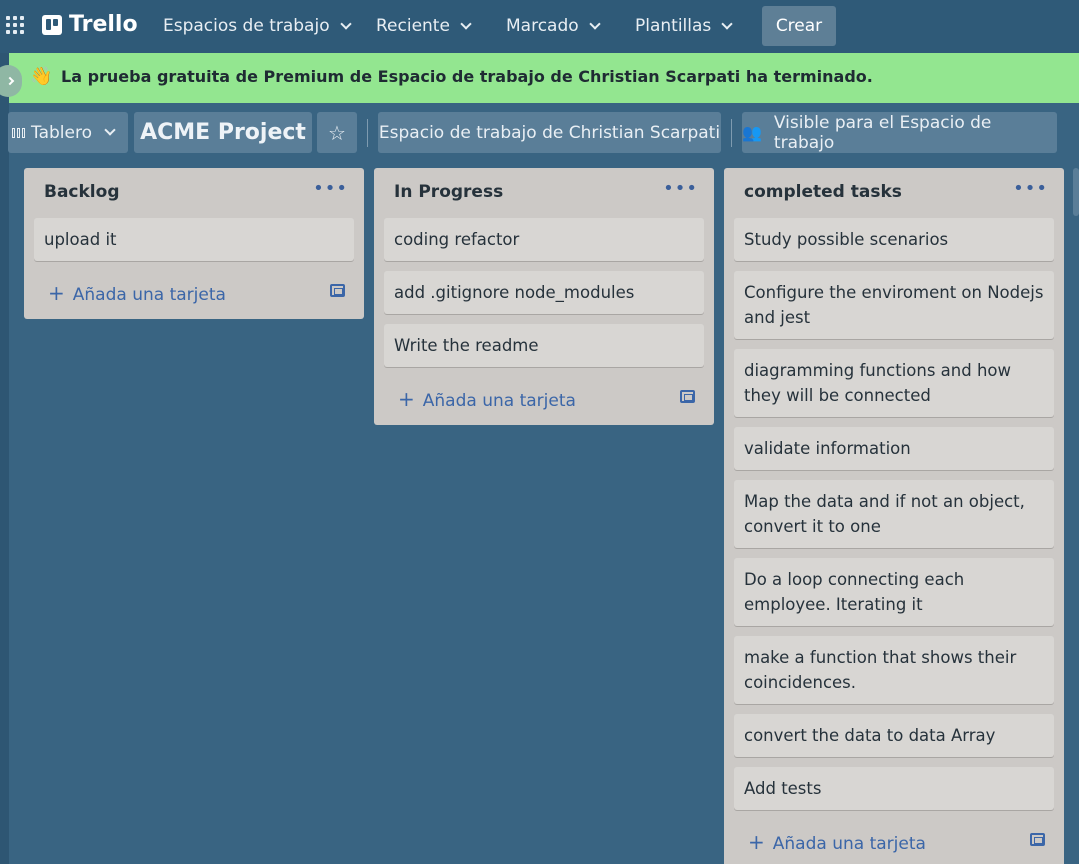  What do you see at coordinates (194, 193) in the screenshot?
I see `list-header: Backlog •••` at bounding box center [194, 193].